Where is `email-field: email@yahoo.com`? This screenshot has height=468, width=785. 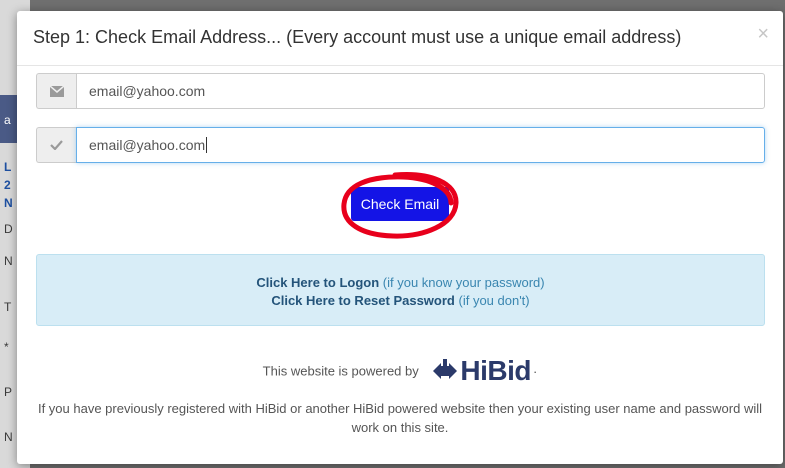 email-field: email@yahoo.com is located at coordinates (420, 91).